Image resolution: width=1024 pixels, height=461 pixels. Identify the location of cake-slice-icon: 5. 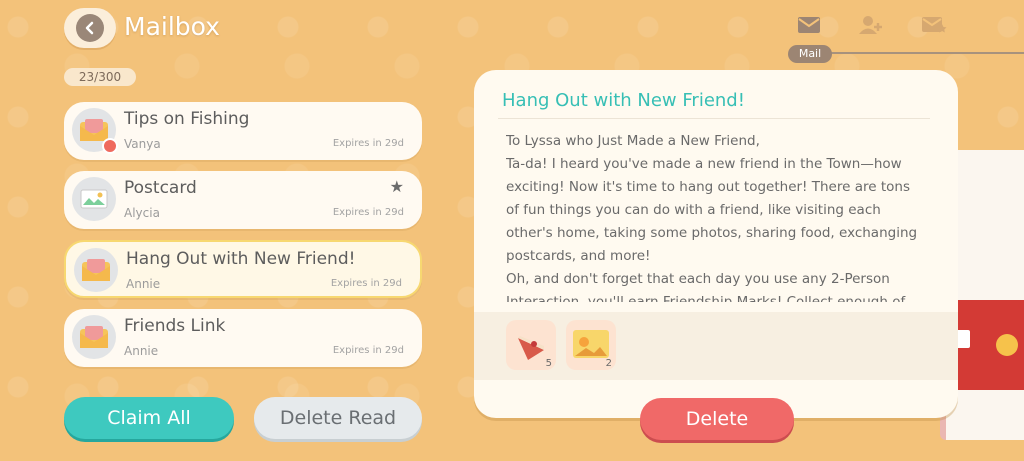
(531, 345).